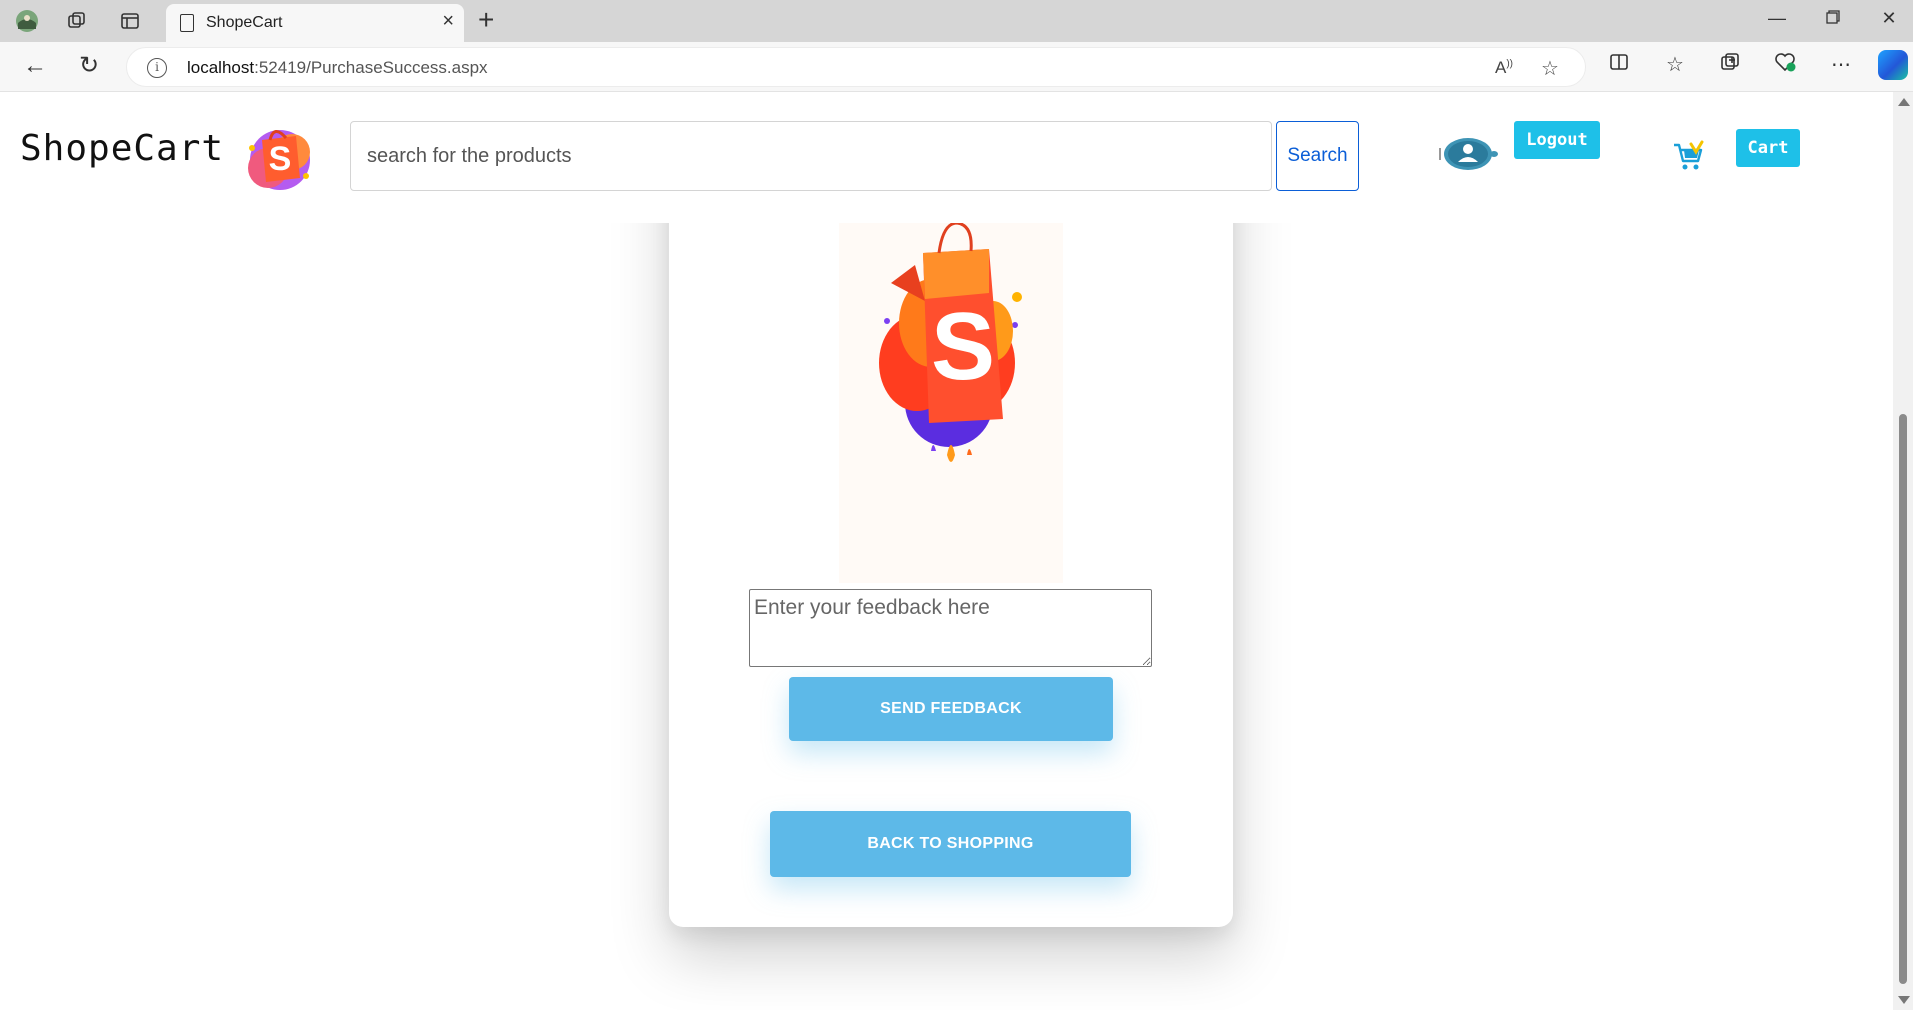 The width and height of the screenshot is (1913, 1010). Describe the element at coordinates (951, 709) in the screenshot. I see `send-feedback-button: SEND FEEDBACK` at that location.